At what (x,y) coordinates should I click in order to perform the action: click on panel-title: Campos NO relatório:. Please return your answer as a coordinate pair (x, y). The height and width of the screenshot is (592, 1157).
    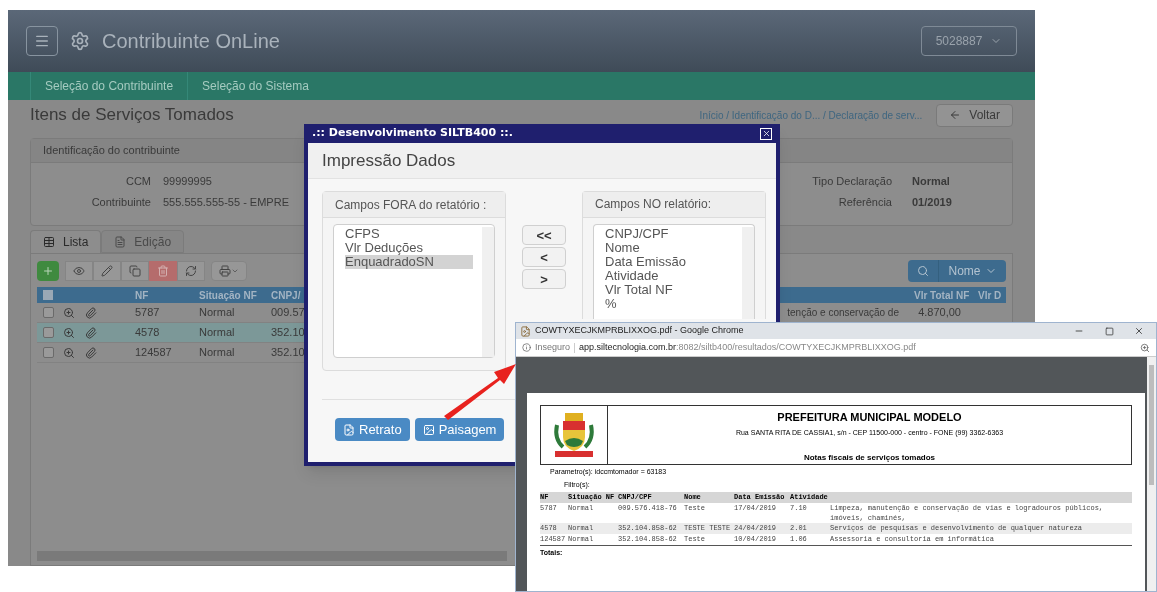
    Looking at the image, I should click on (674, 205).